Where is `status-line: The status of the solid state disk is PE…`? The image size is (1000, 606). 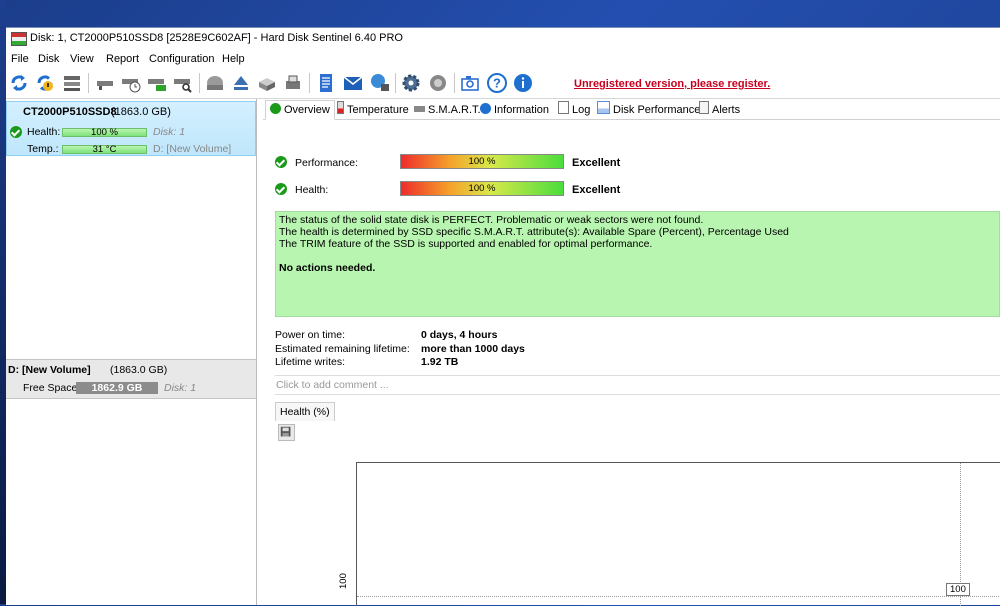 status-line: The status of the solid state disk is PE… is located at coordinates (491, 220).